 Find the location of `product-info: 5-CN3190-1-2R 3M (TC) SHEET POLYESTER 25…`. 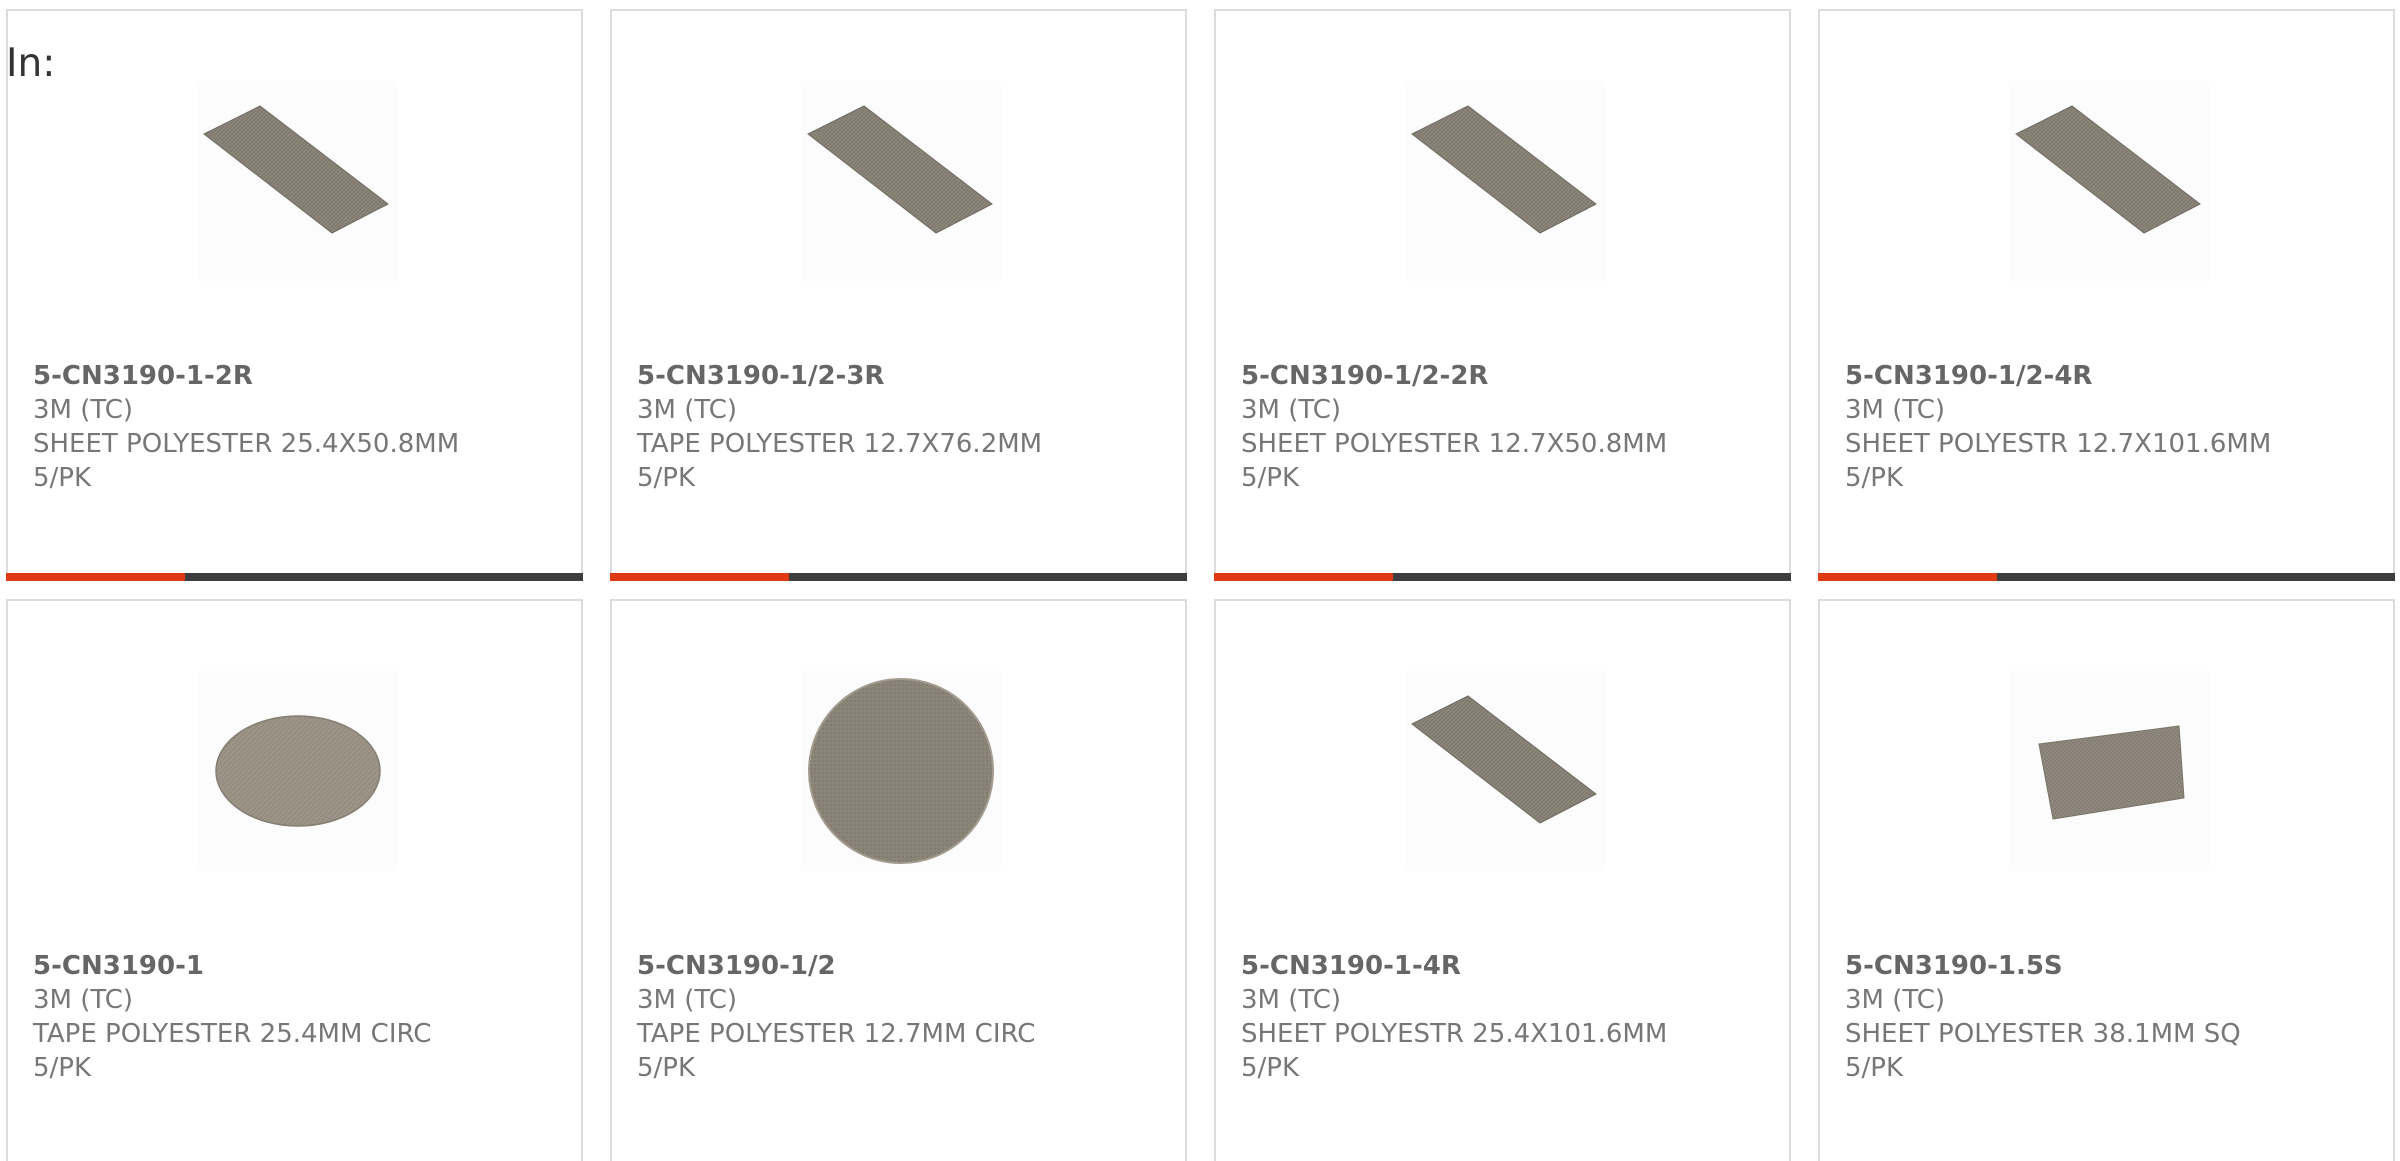

product-info: 5-CN3190-1-2R 3M (TC) SHEET POLYESTER 25… is located at coordinates (246, 427).